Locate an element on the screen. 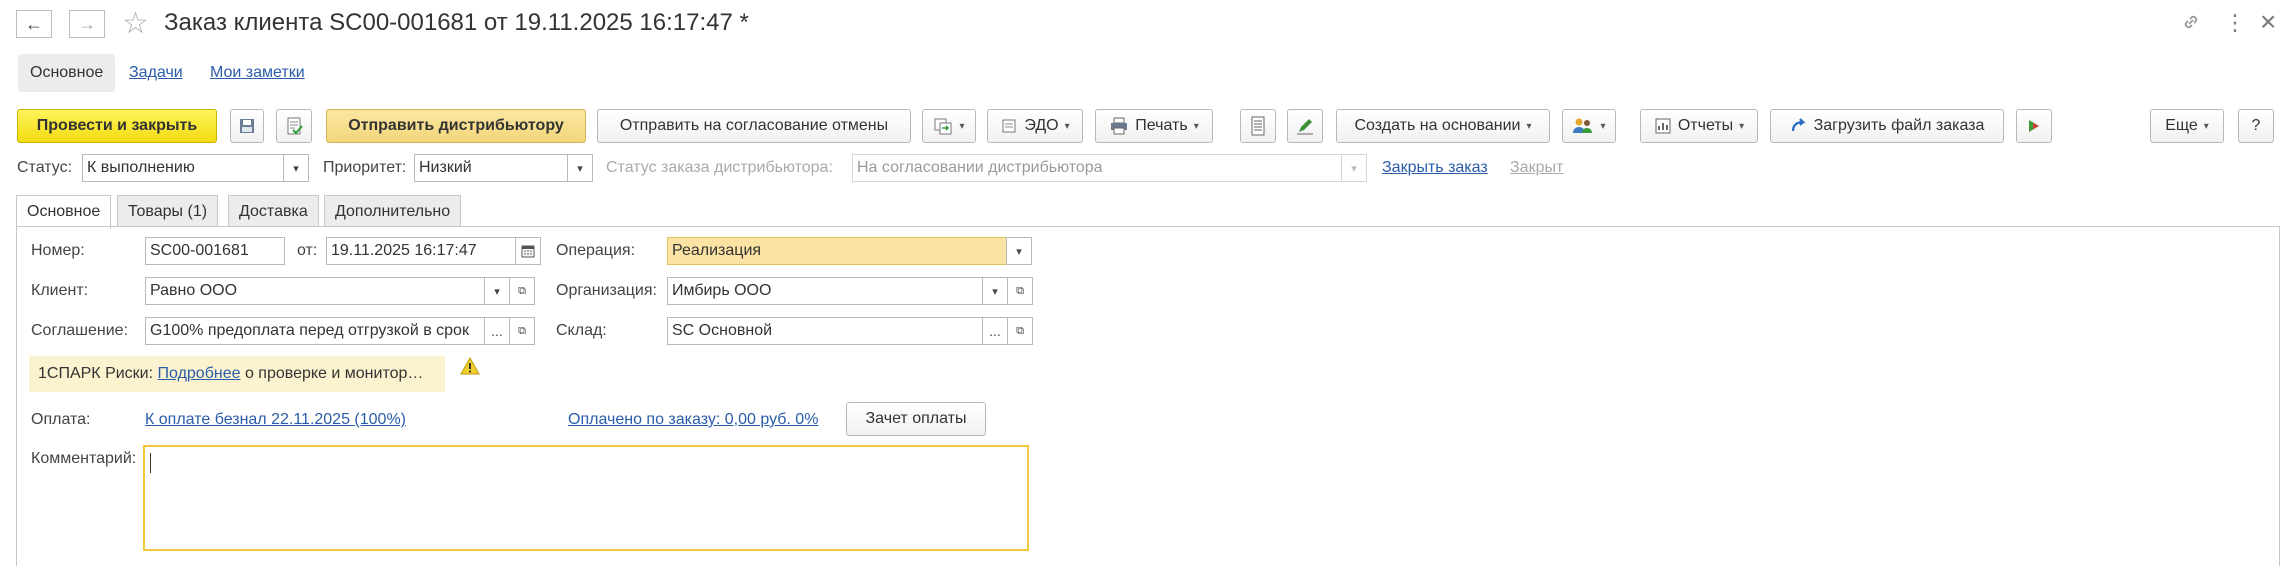 Image resolution: width=2289 pixels, height=566 pixels. edo-label: ЭДО is located at coordinates (1041, 125).